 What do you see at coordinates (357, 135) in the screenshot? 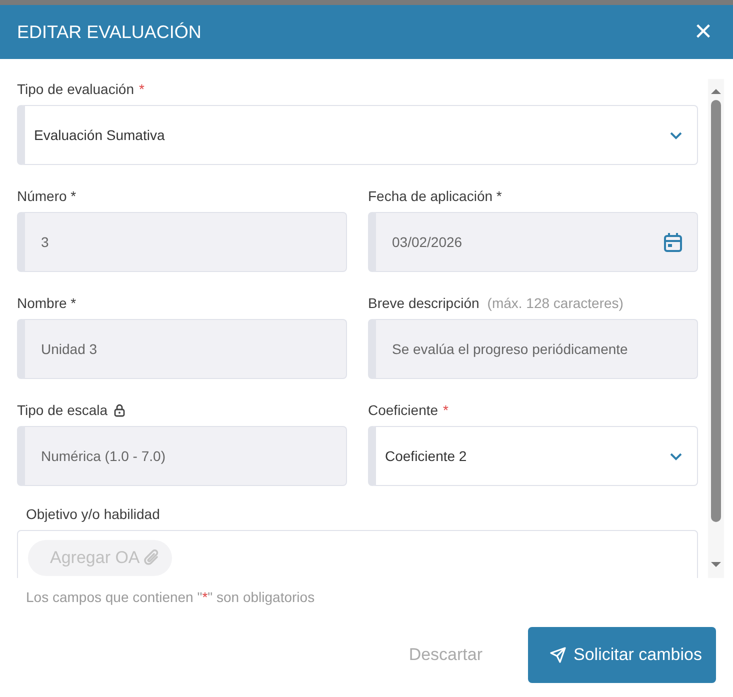
I see `select-field: Evaluación Sumativa` at bounding box center [357, 135].